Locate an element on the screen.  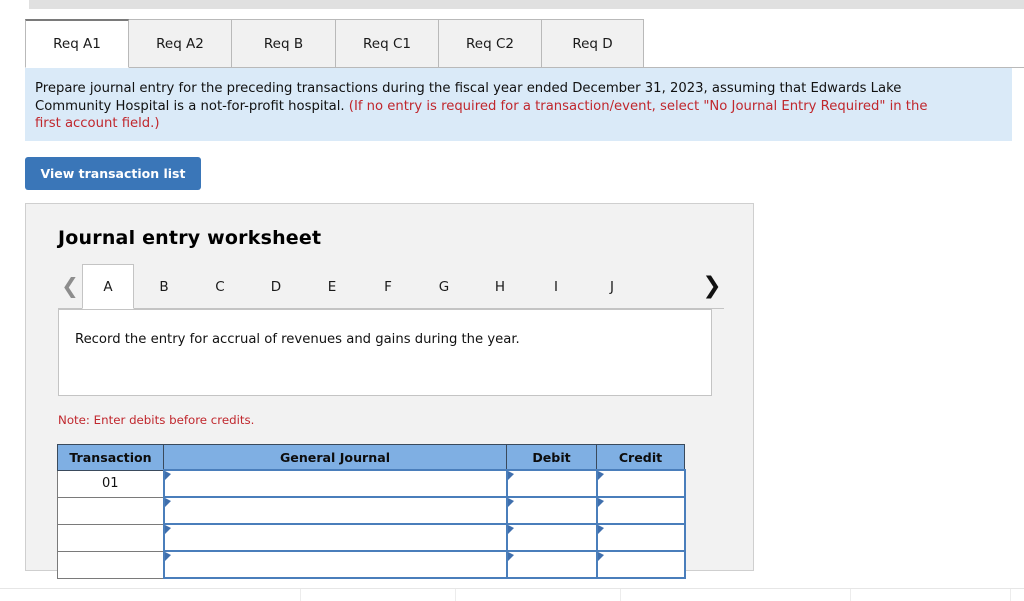
req-tab-req-c1: Req C1 is located at coordinates (387, 43).